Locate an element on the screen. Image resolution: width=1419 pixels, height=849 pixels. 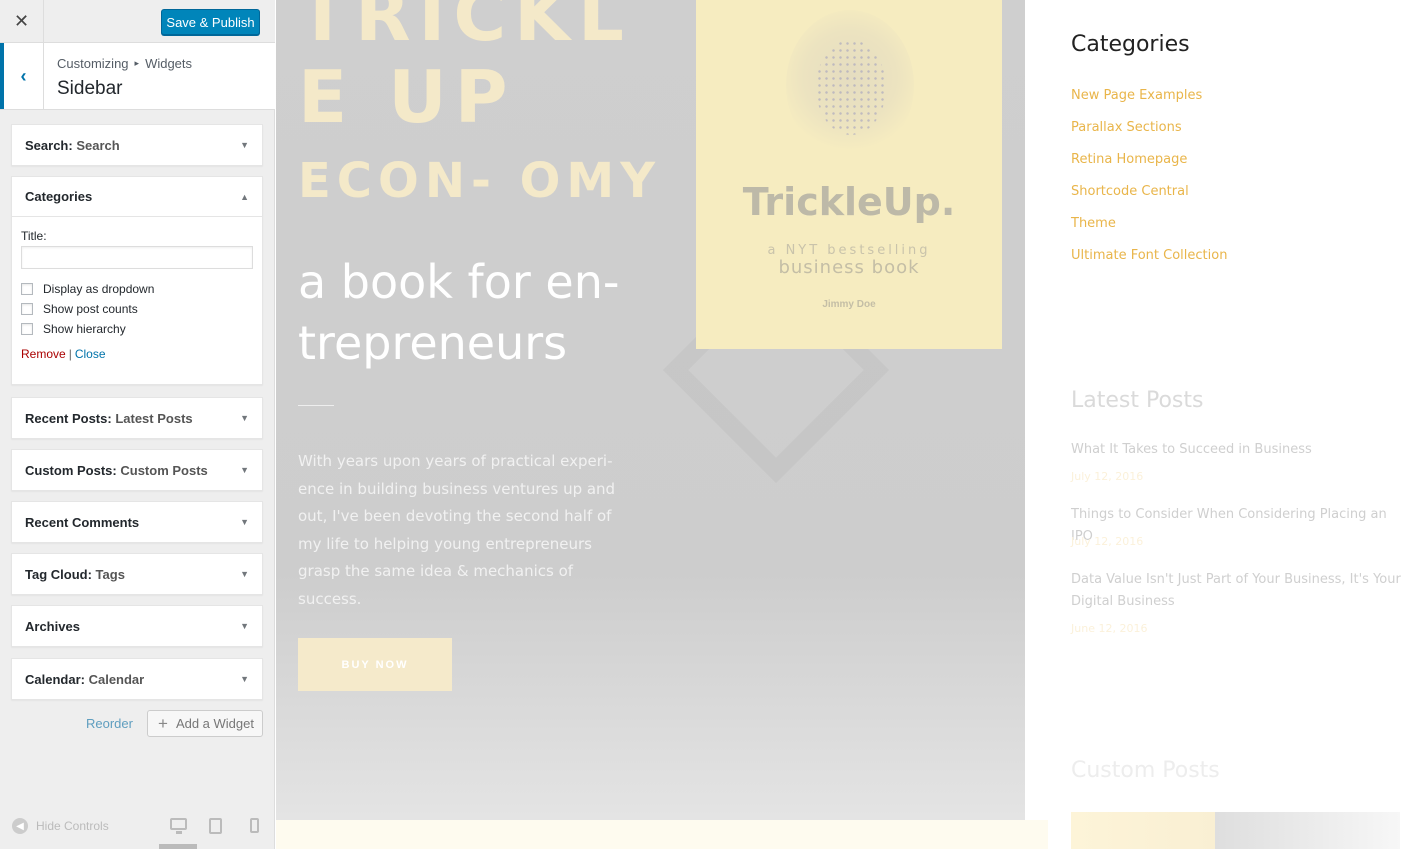
tablet-preview-icon is located at coordinates (215, 826).